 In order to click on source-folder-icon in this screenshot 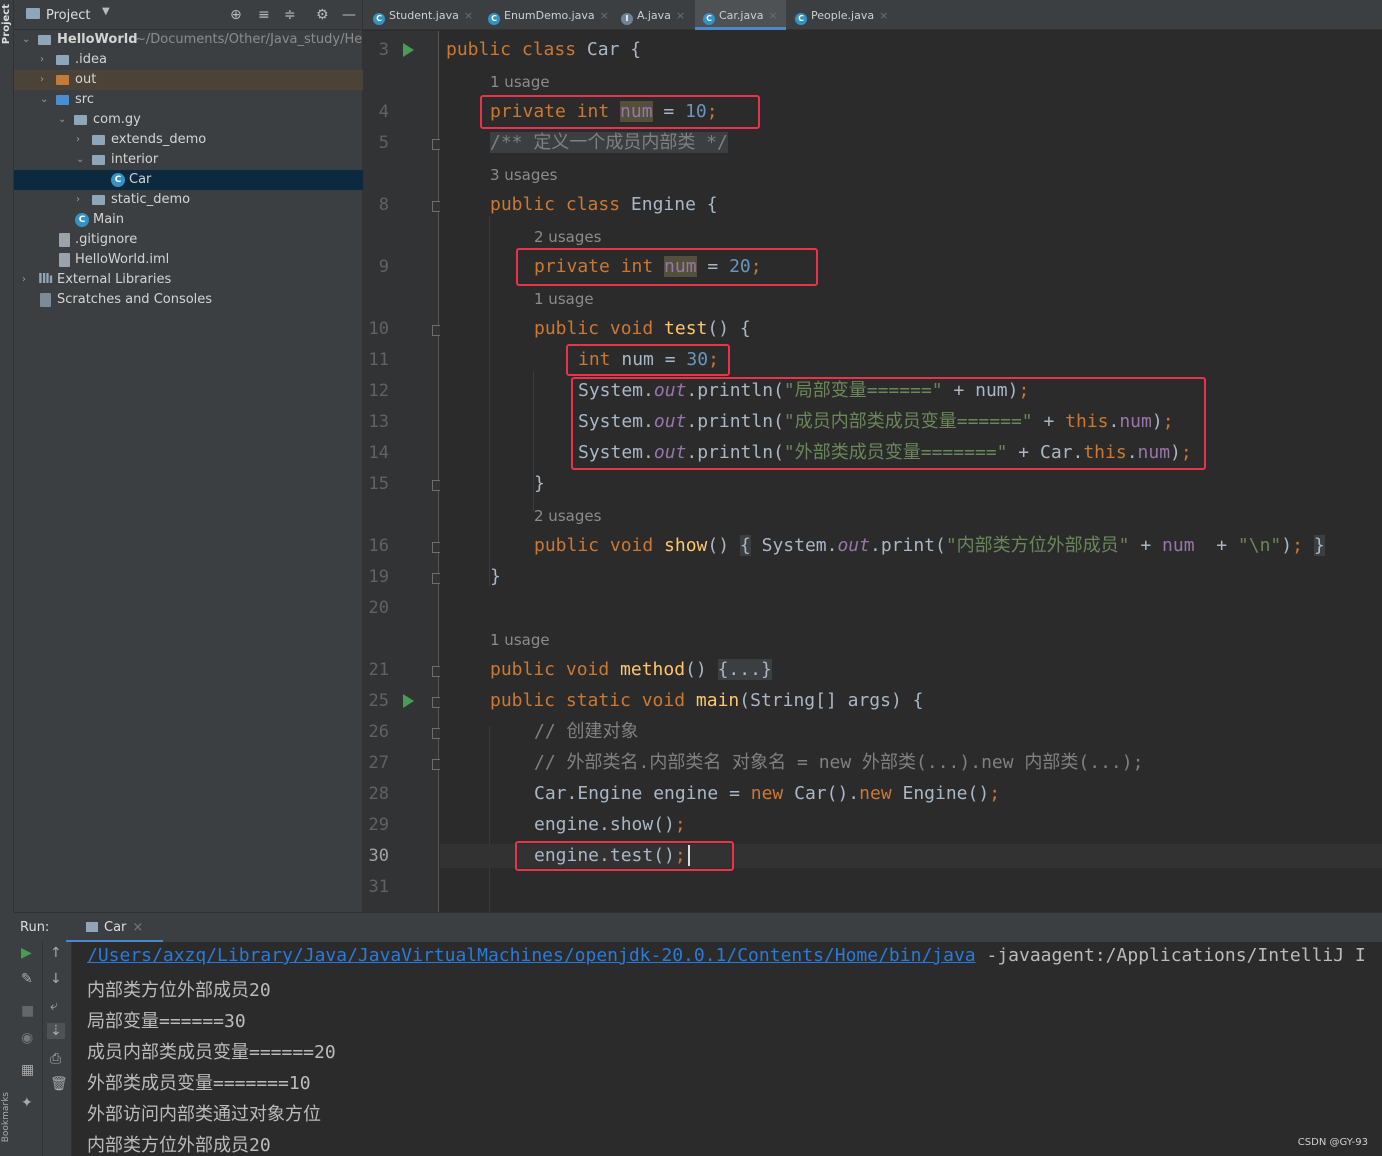, I will do `click(62, 100)`.